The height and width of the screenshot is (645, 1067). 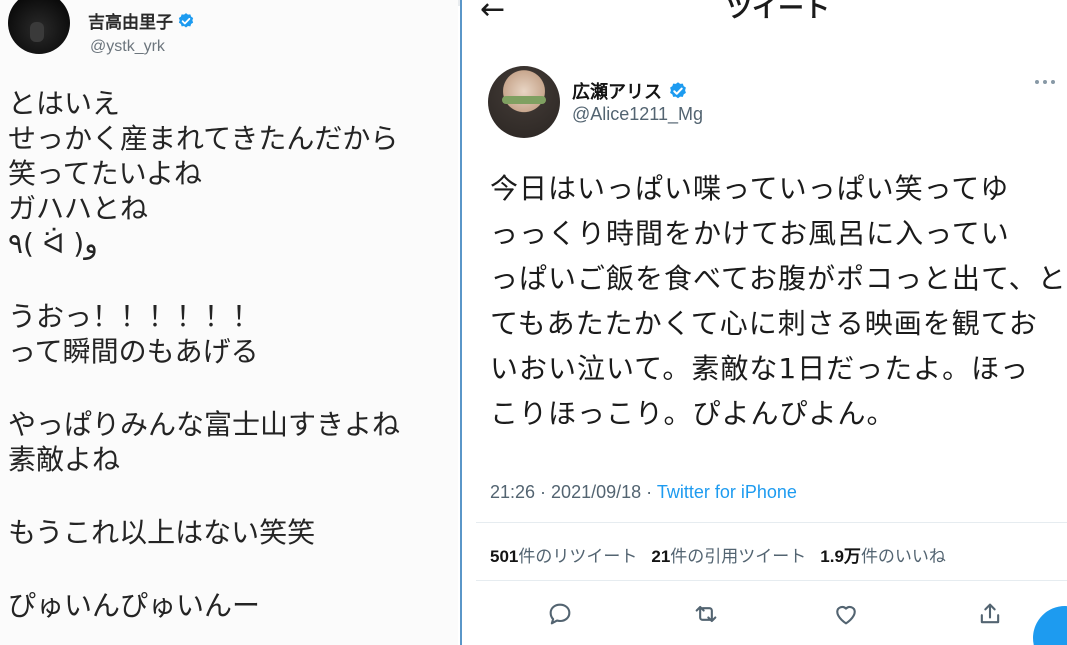 I want to click on retweets-stat: 501件のリツイート, so click(x=563, y=554).